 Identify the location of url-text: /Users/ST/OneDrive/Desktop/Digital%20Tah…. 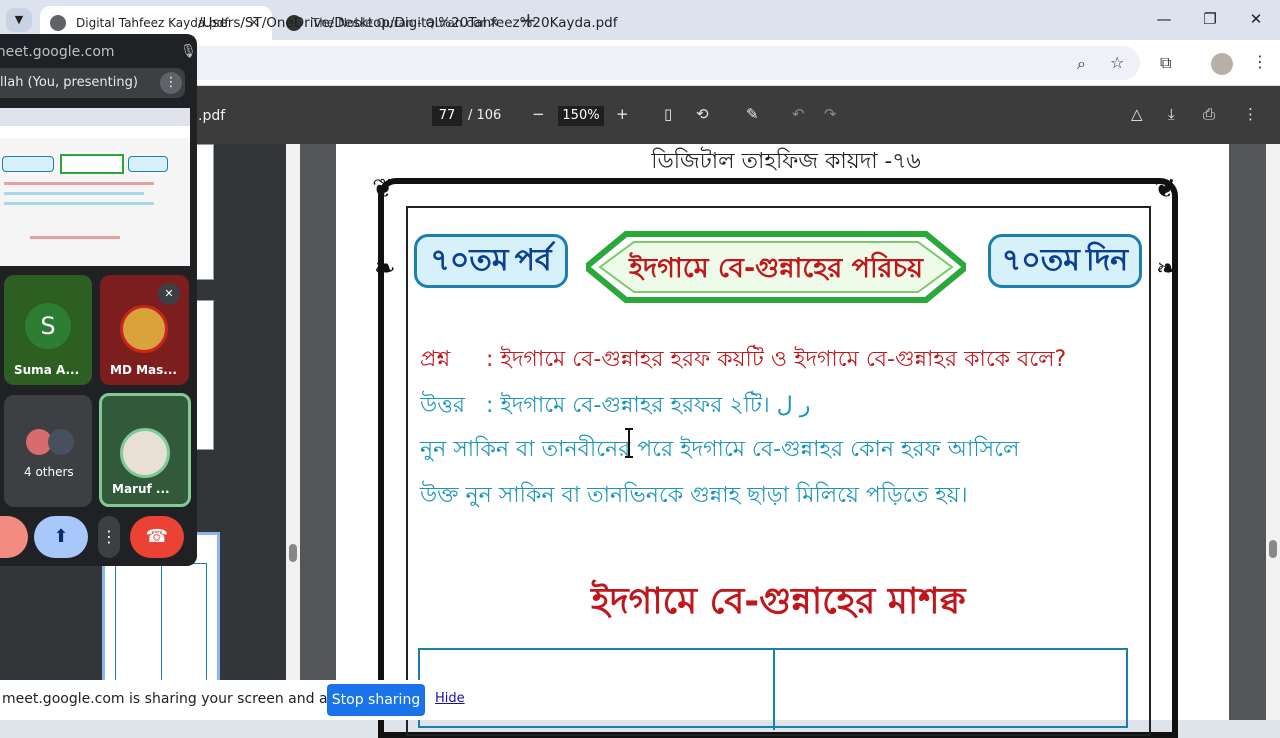
(408, 23).